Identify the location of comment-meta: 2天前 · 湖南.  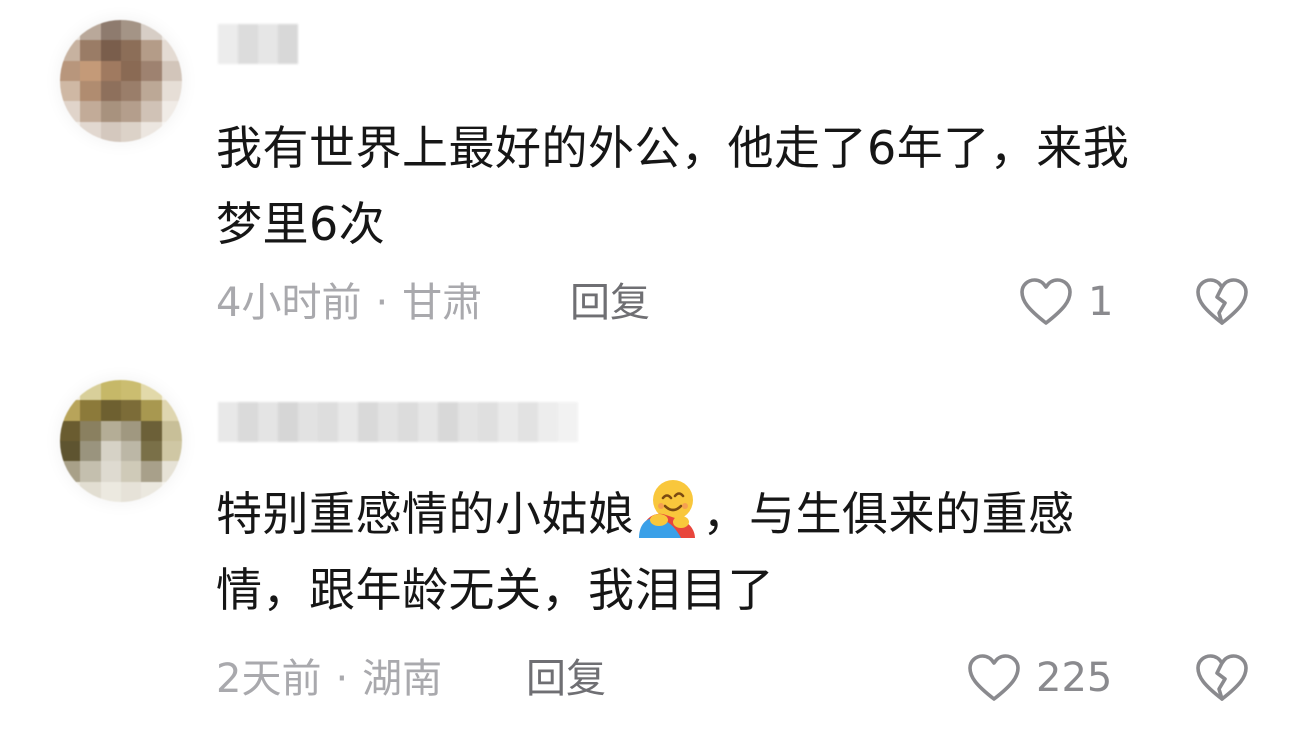
(329, 679).